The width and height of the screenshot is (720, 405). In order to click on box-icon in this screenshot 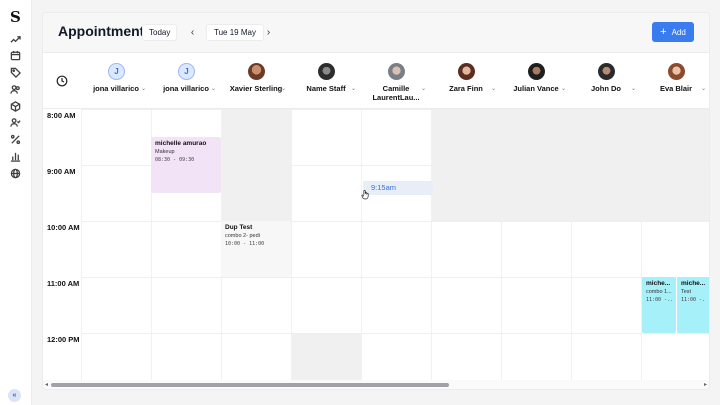, I will do `click(15, 106)`.